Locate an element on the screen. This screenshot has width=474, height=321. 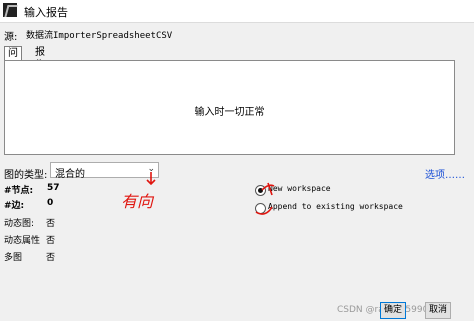
tab-report: 报告 is located at coordinates (40, 58).